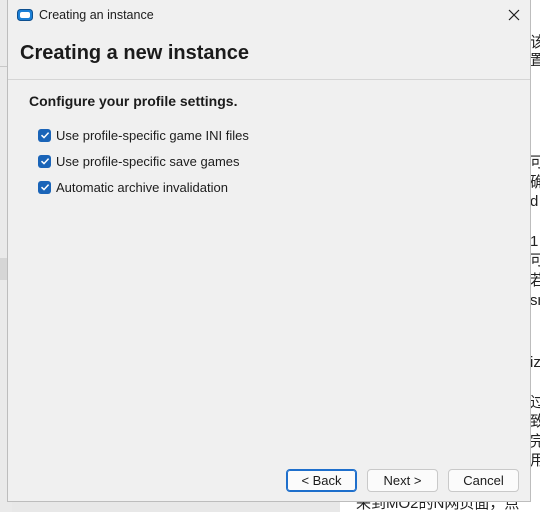 This screenshot has height=512, width=540. Describe the element at coordinates (535, 182) in the screenshot. I see `background-text: 确` at that location.